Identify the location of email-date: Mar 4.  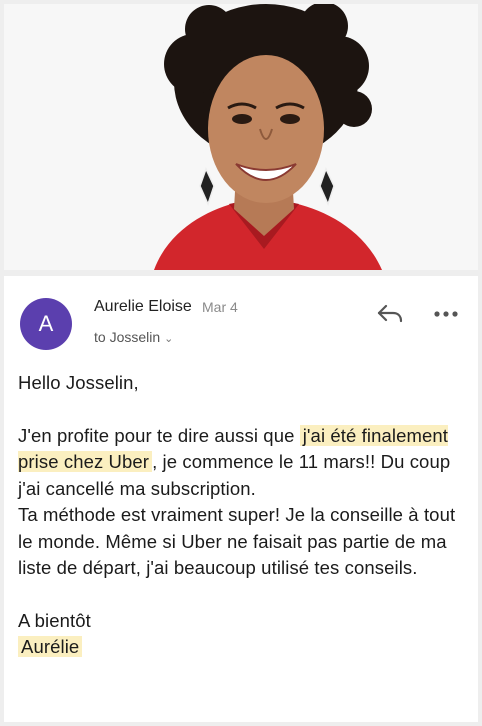
(220, 307).